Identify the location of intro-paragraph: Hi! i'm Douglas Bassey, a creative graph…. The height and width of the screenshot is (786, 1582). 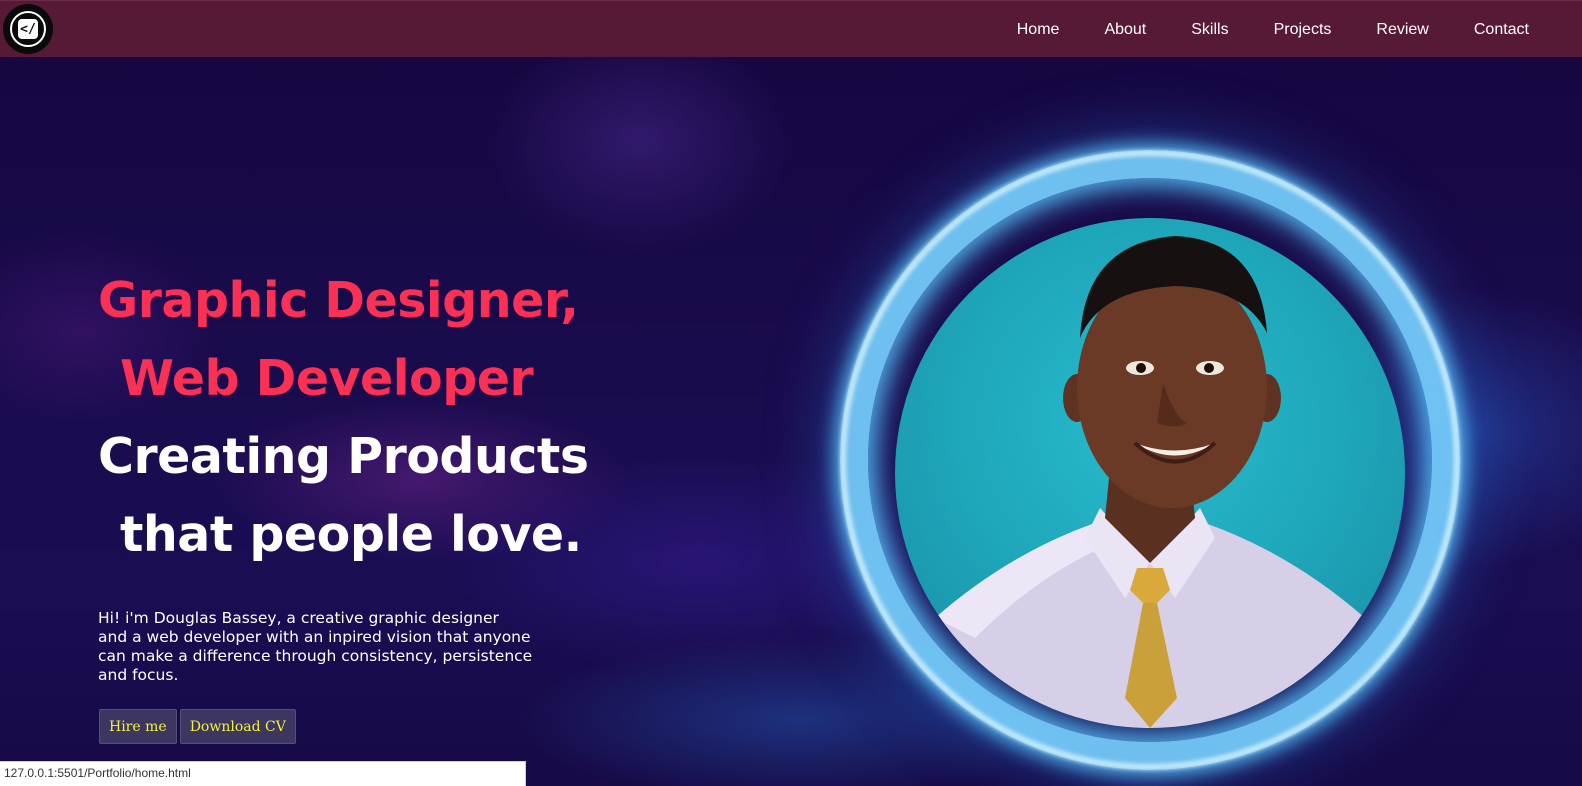
(325, 647).